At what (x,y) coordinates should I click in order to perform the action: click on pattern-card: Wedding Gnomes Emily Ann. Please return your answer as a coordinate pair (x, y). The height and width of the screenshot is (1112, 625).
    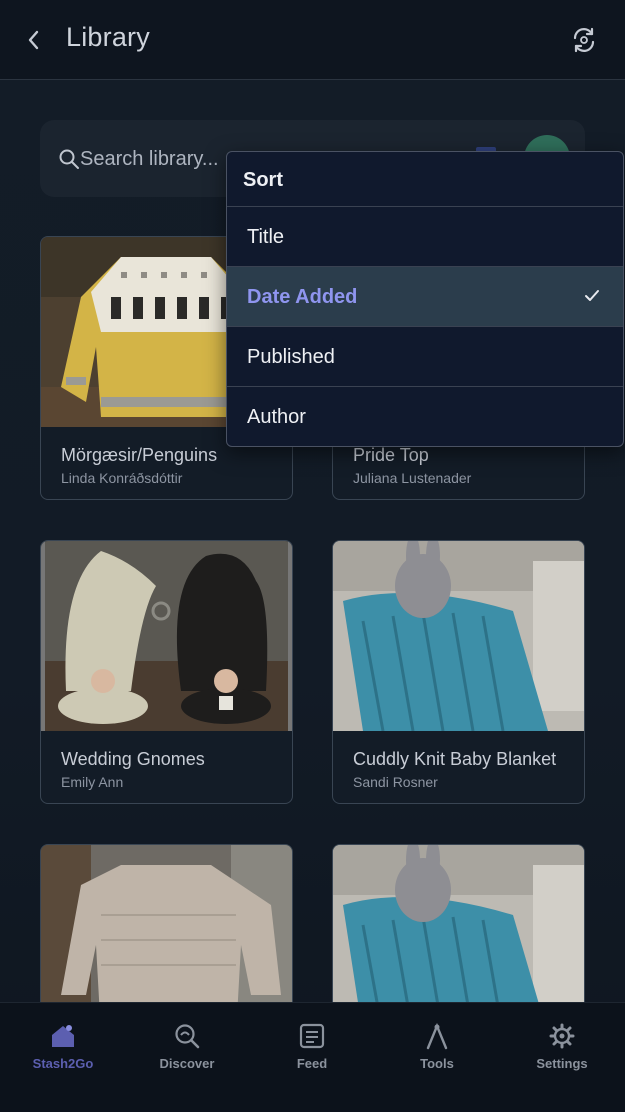
    Looking at the image, I should click on (166, 672).